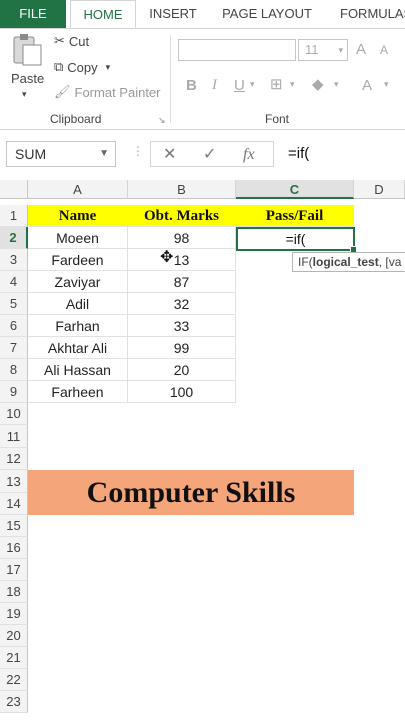  Describe the element at coordinates (384, 50) in the screenshot. I see `shrink-font-icon: A` at that location.